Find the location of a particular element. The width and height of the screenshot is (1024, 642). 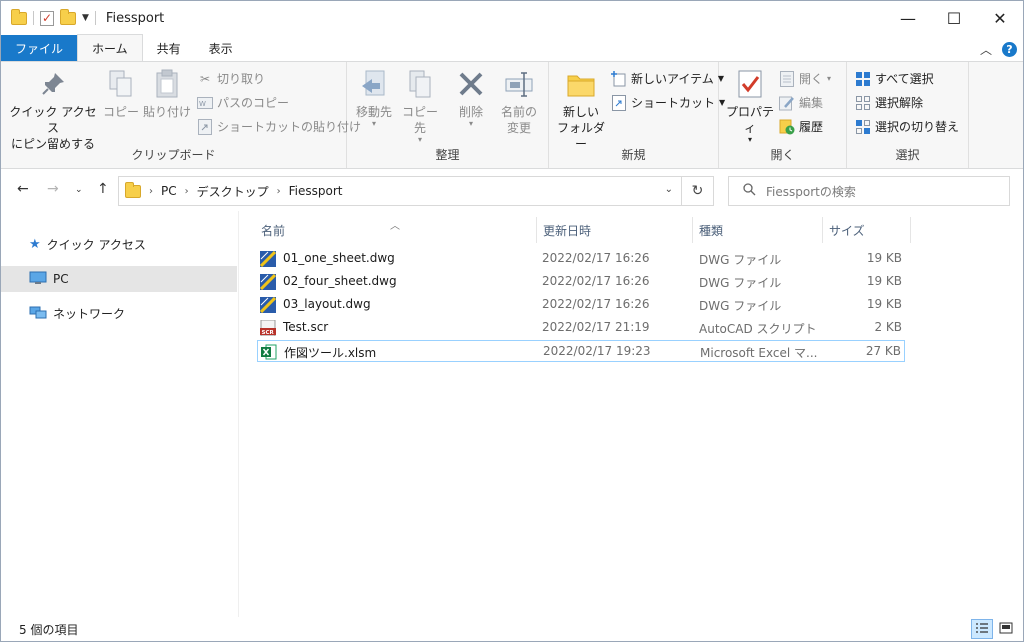

edit-button: 編集 is located at coordinates (801, 102).